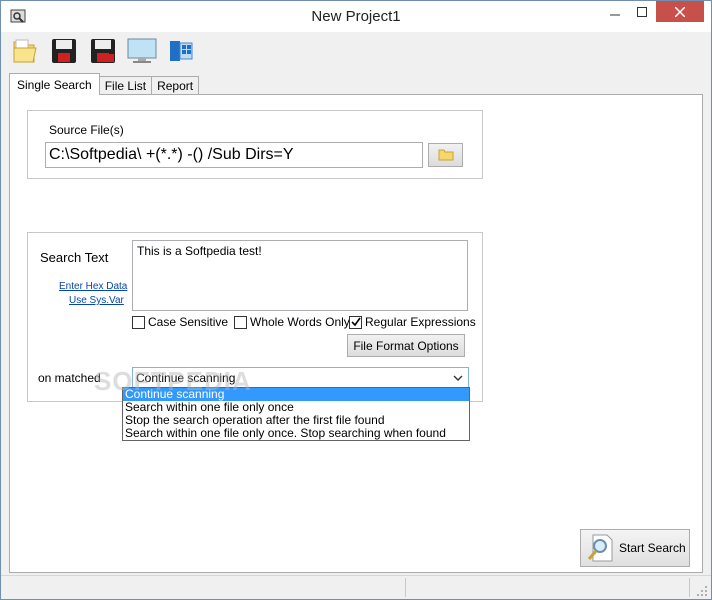 The width and height of the screenshot is (712, 600). I want to click on start-search-label: Start Search, so click(652, 548).